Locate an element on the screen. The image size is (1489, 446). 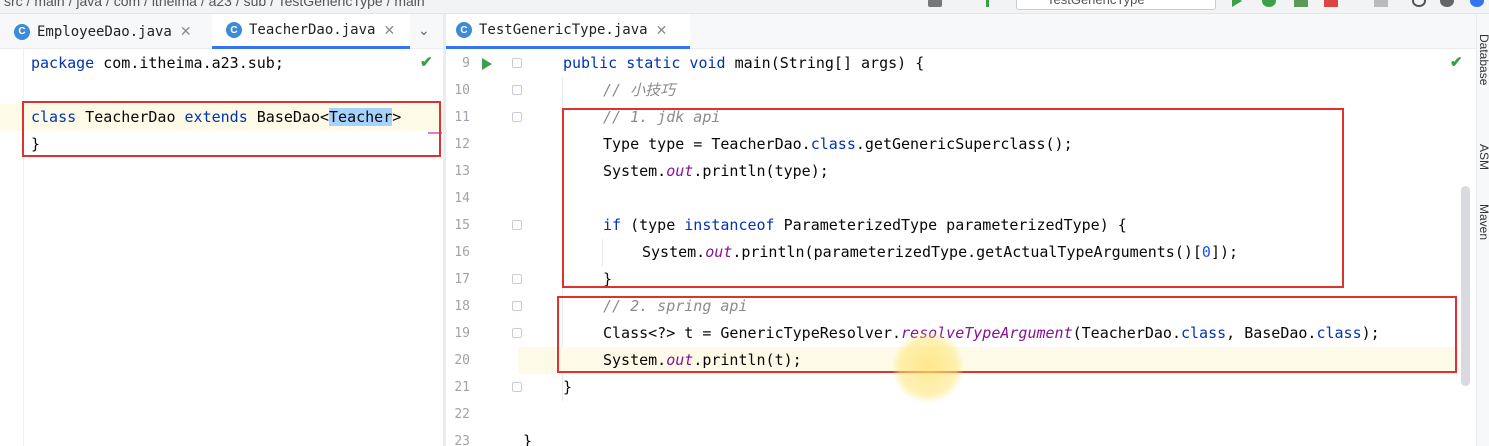
tab-label: EmployeeDao.java is located at coordinates (104, 31).